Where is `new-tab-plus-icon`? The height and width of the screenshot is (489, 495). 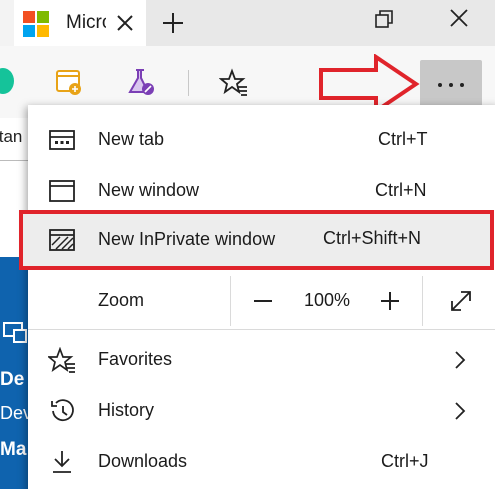
new-tab-plus-icon is located at coordinates (173, 23).